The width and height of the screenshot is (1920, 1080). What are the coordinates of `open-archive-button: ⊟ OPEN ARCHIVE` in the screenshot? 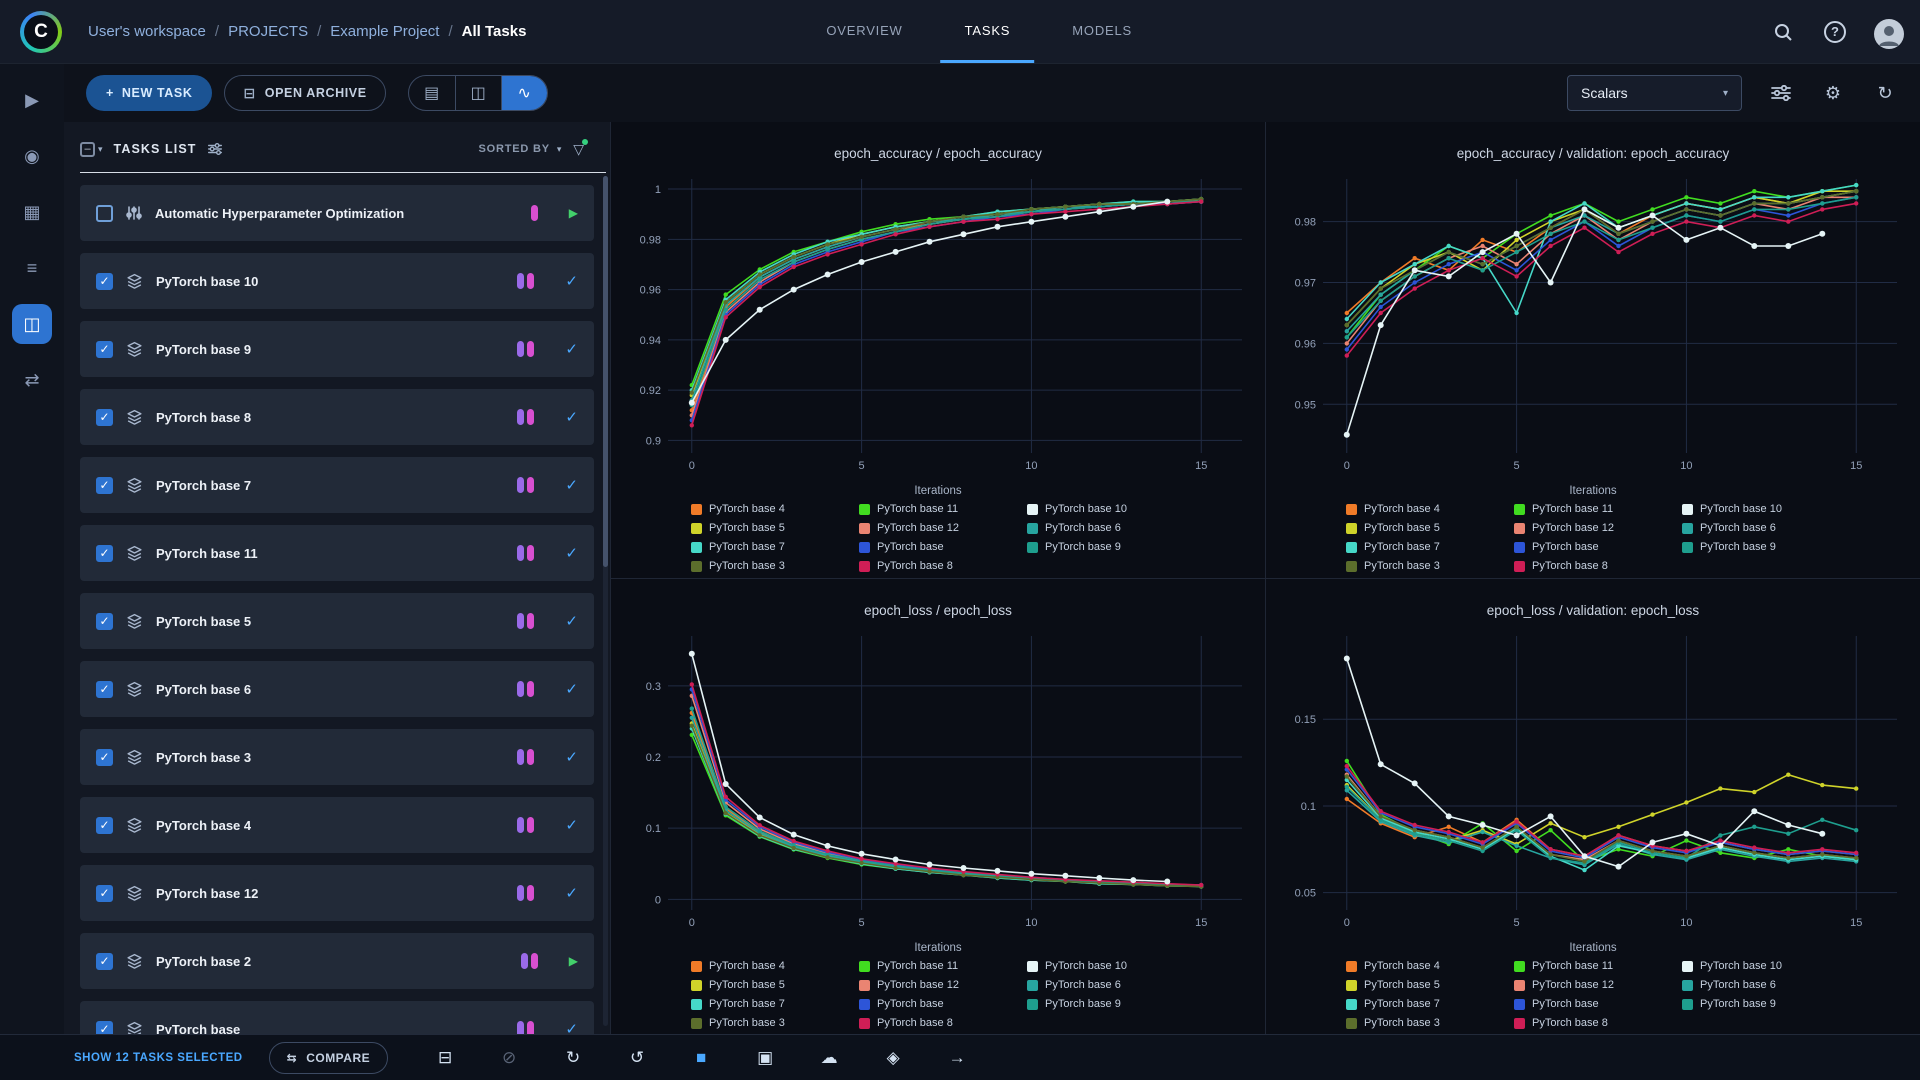 It's located at (305, 93).